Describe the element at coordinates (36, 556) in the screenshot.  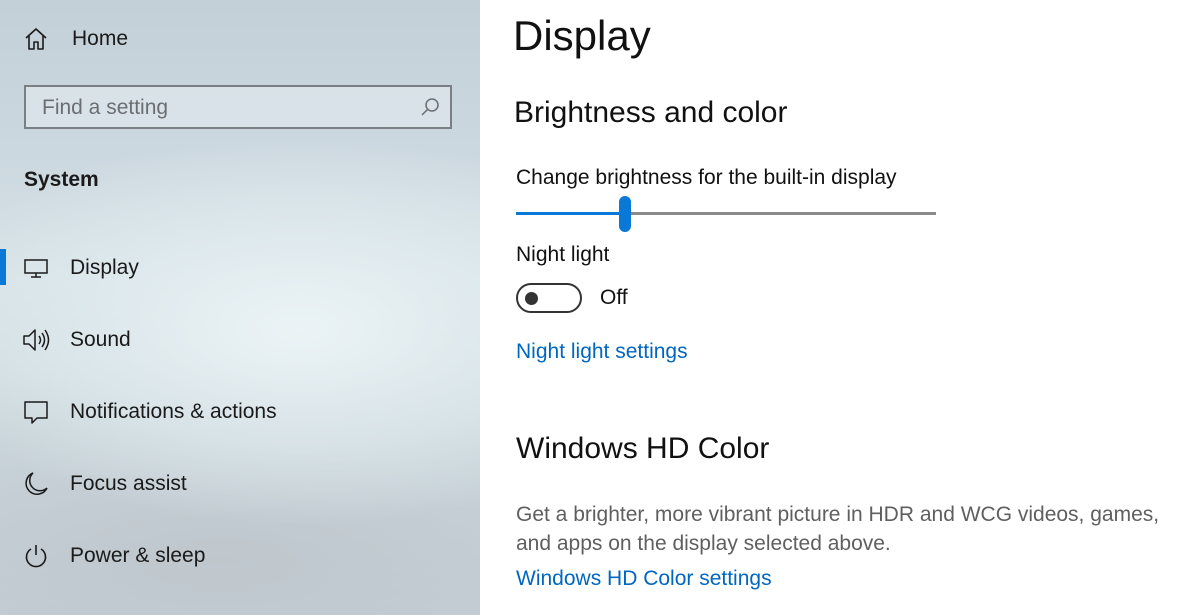
I see `power-icon` at that location.